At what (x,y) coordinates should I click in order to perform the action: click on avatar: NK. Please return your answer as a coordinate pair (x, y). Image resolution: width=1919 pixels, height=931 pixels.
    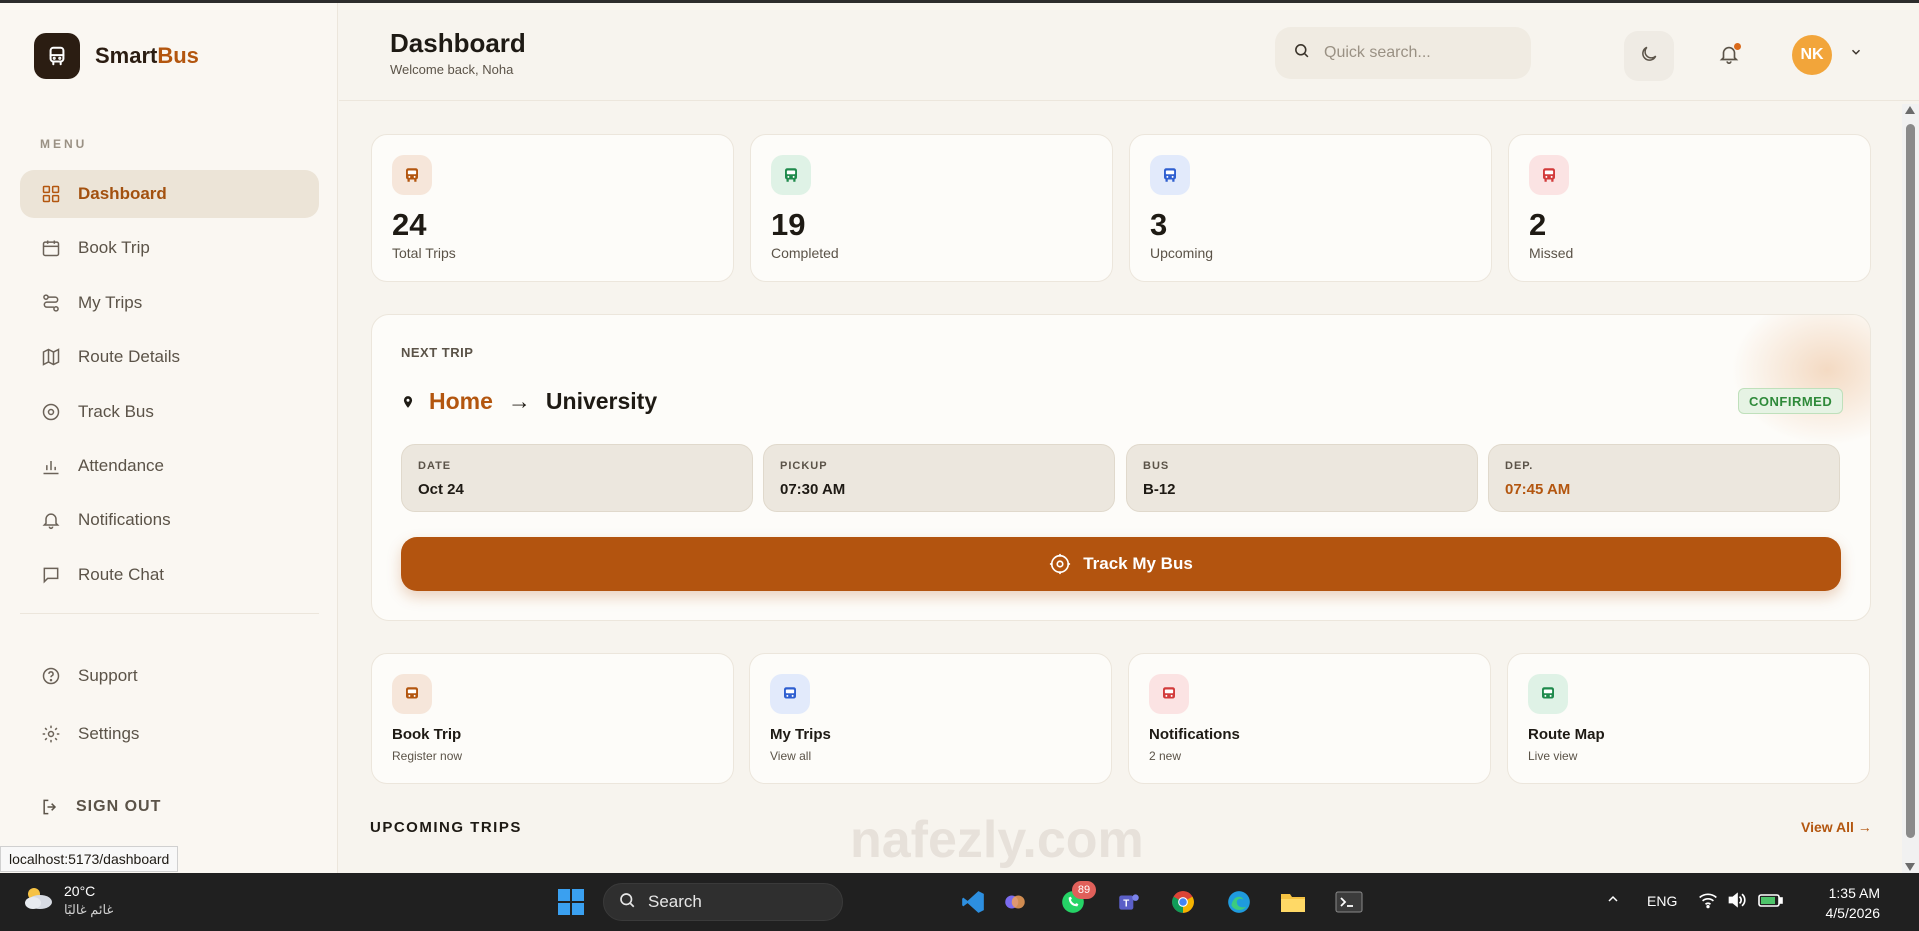
    Looking at the image, I should click on (1812, 55).